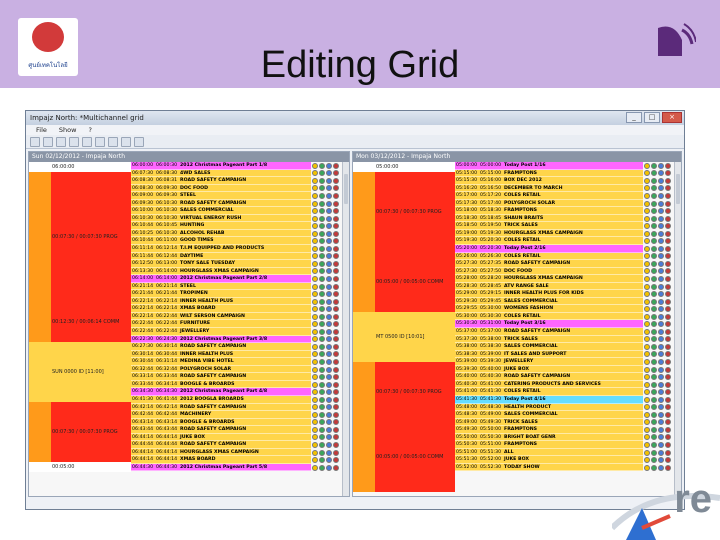  I want to click on schedule-block: MT 0500 ID [10:01], so click(415, 337).